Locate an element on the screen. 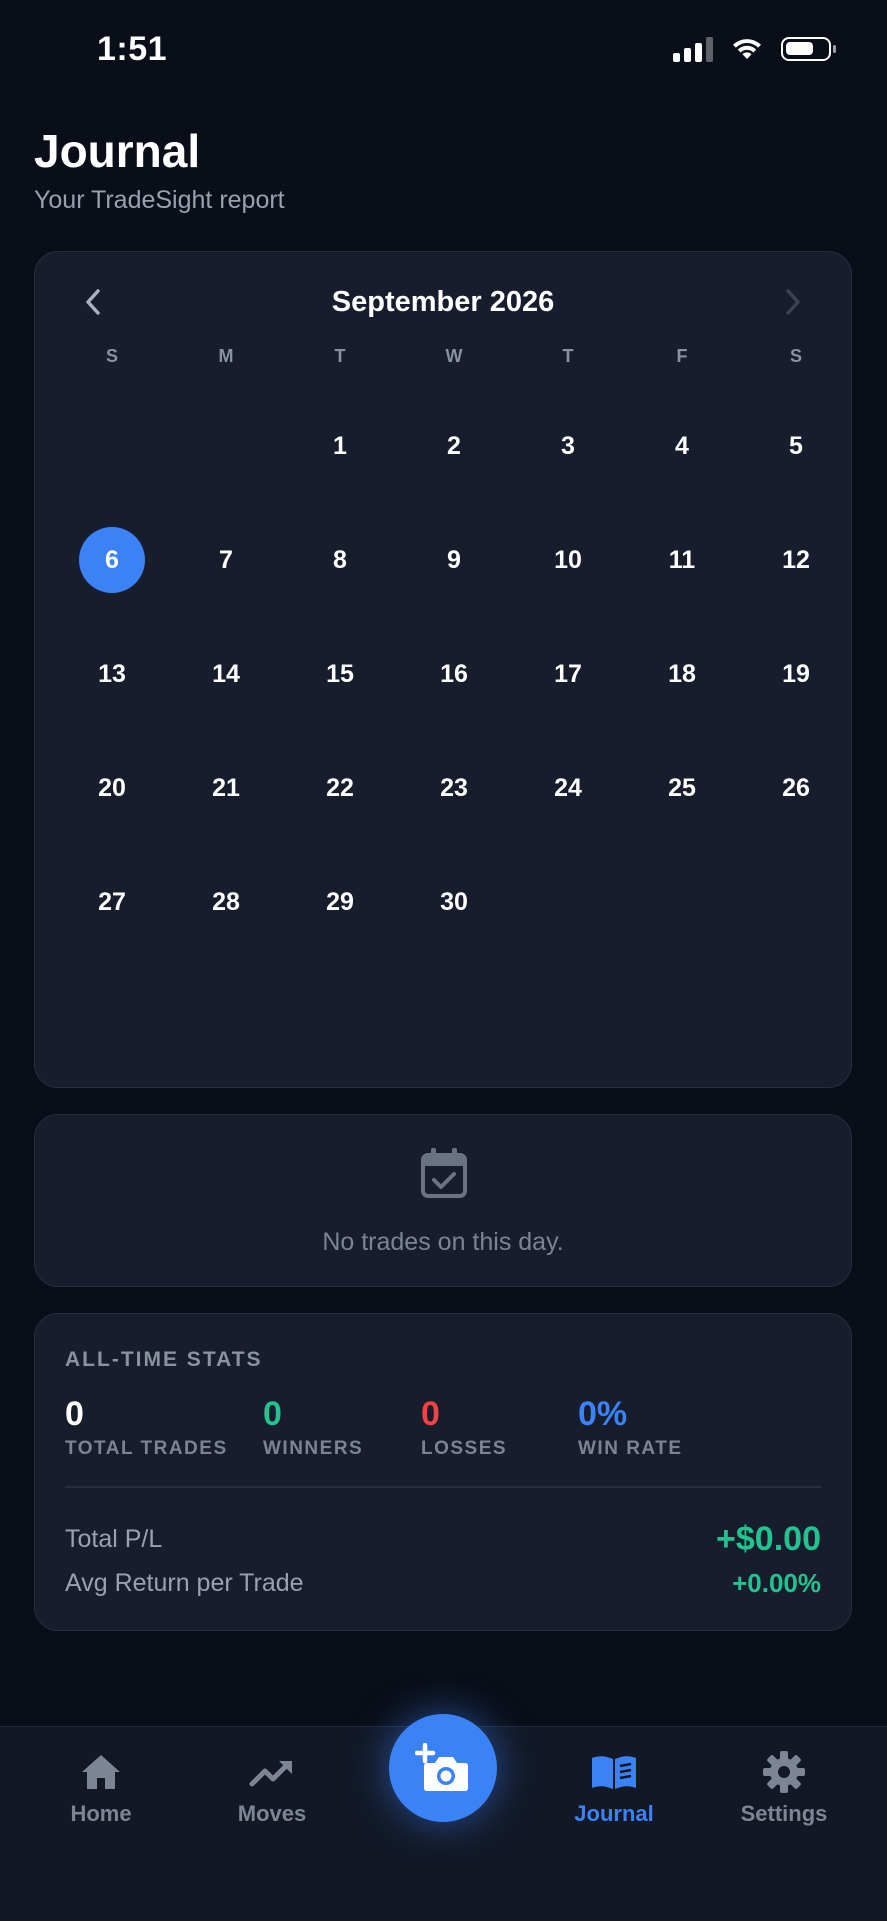 The width and height of the screenshot is (887, 1921). wifi-icon is located at coordinates (747, 49).